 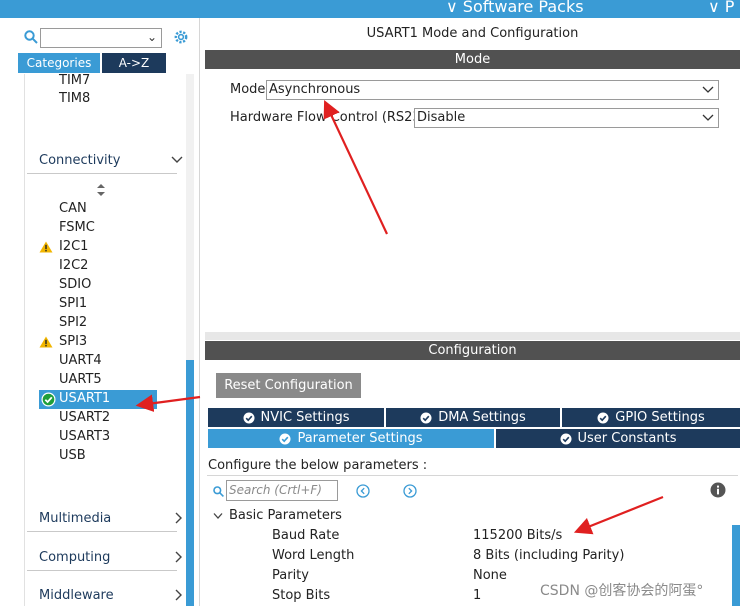 I want to click on category-connectivity-label: Connectivity, so click(x=80, y=160).